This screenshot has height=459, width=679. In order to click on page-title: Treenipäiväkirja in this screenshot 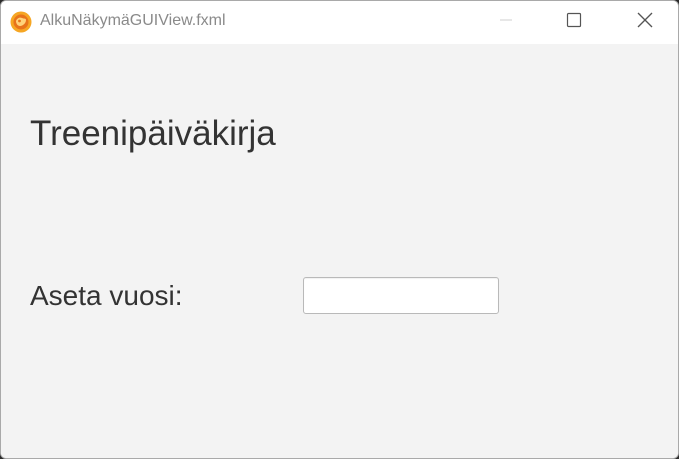, I will do `click(153, 133)`.